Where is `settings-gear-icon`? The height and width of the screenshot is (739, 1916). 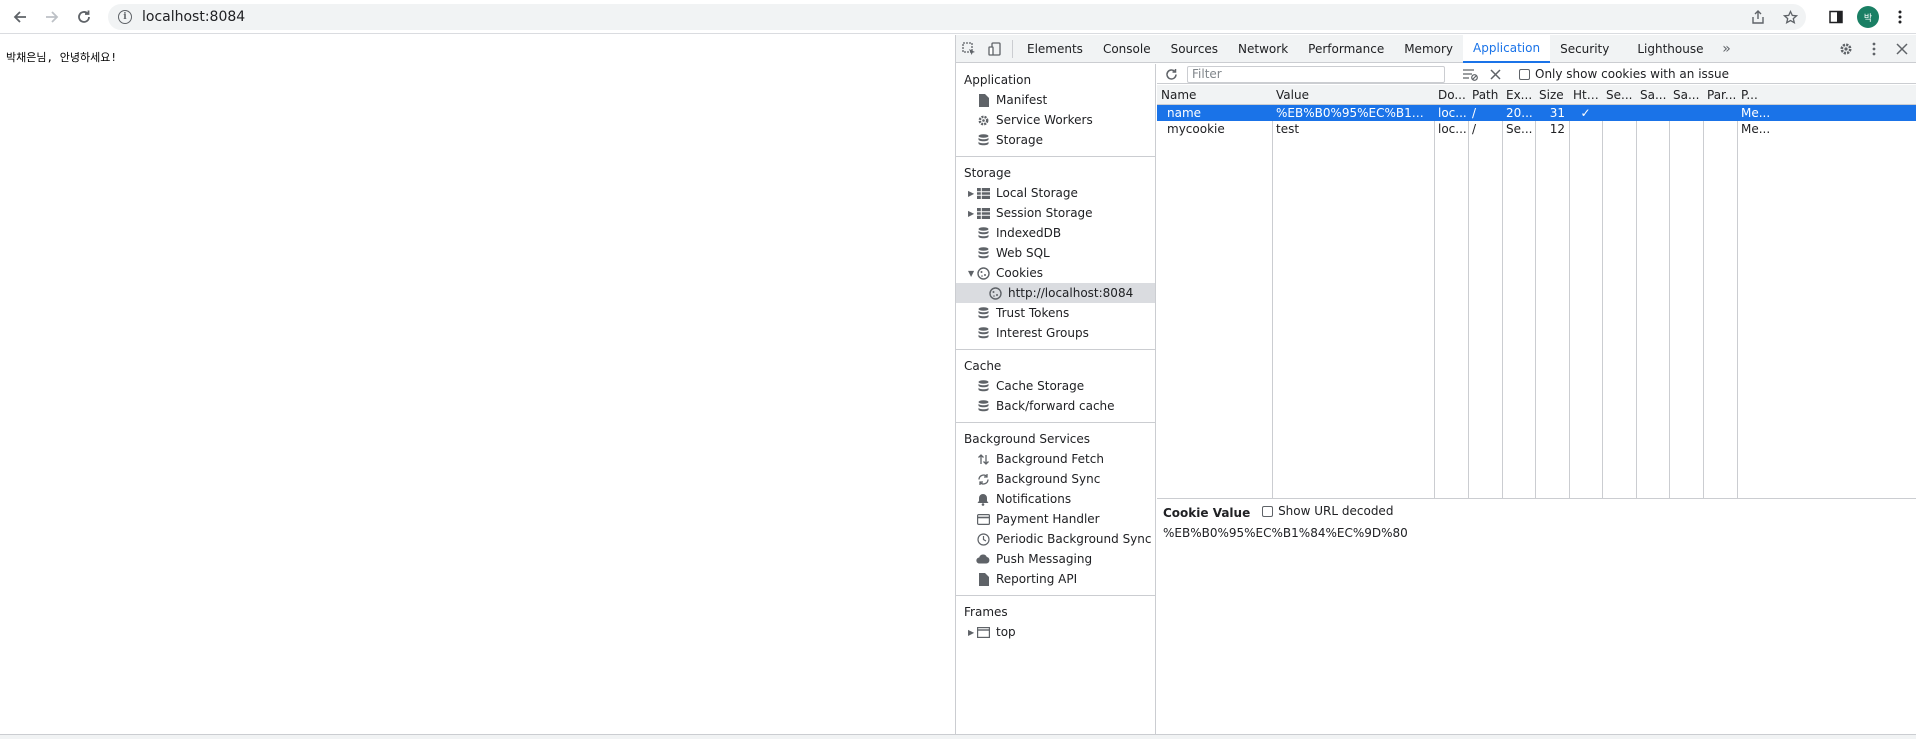 settings-gear-icon is located at coordinates (1846, 49).